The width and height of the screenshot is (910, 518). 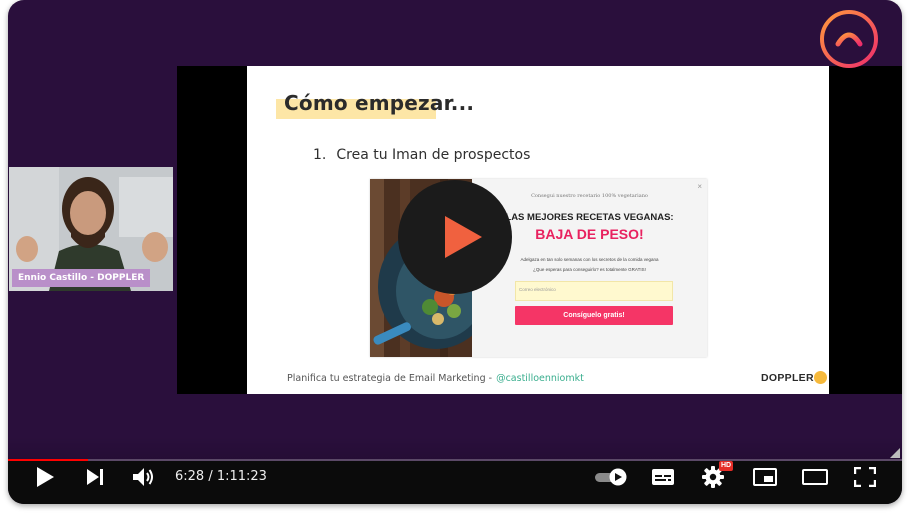 I want to click on close-icon: ×, so click(x=699, y=186).